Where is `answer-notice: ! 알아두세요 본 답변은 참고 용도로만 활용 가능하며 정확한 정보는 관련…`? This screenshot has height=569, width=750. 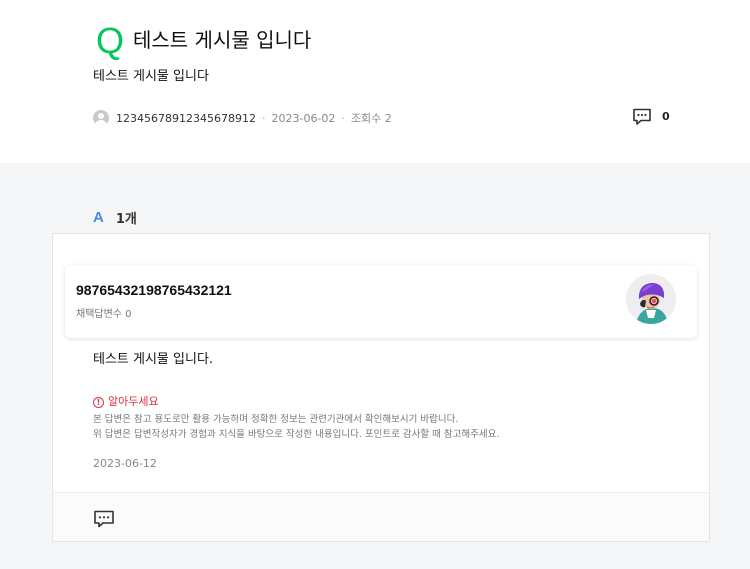
answer-notice: ! 알아두세요 본 답변은 참고 용도로만 활용 가능하며 정확한 정보는 관련… is located at coordinates (296, 418).